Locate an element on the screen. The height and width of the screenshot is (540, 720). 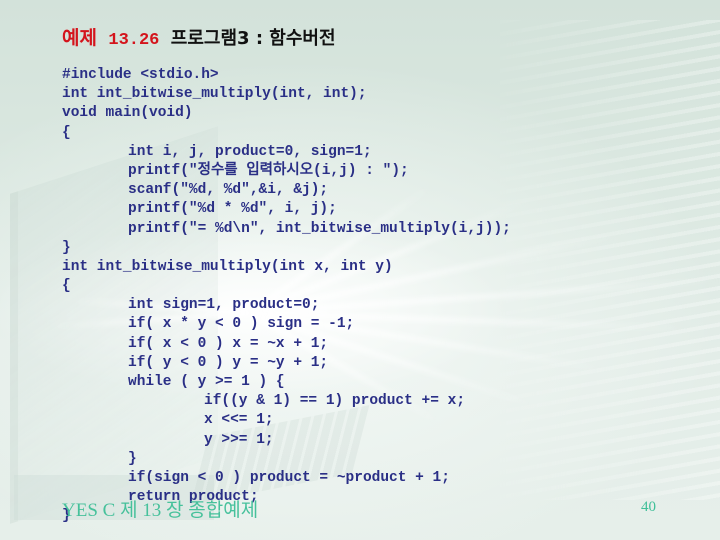
code-line: if( x * y < 0 ) sign = -1; is located at coordinates (241, 324).